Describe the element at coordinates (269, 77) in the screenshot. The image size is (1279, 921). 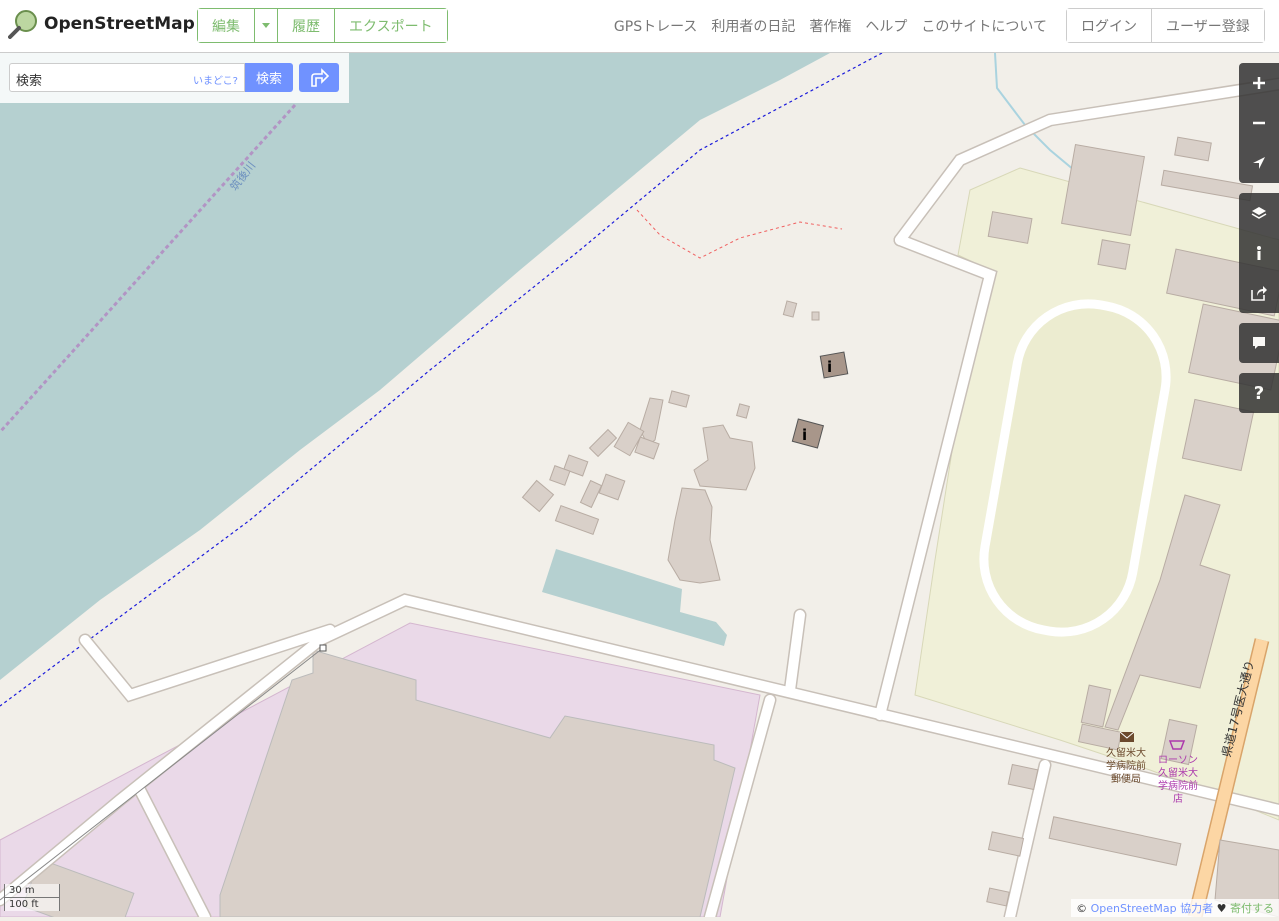
I see `search-button: 検索` at that location.